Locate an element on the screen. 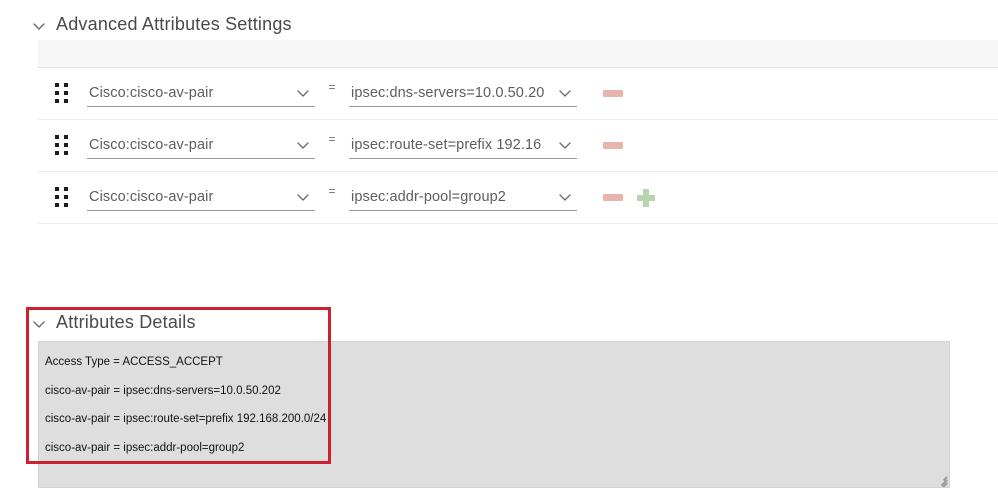 The width and height of the screenshot is (998, 502). details-line-0: Access Type = ACCESS_ACCEPT is located at coordinates (134, 362).